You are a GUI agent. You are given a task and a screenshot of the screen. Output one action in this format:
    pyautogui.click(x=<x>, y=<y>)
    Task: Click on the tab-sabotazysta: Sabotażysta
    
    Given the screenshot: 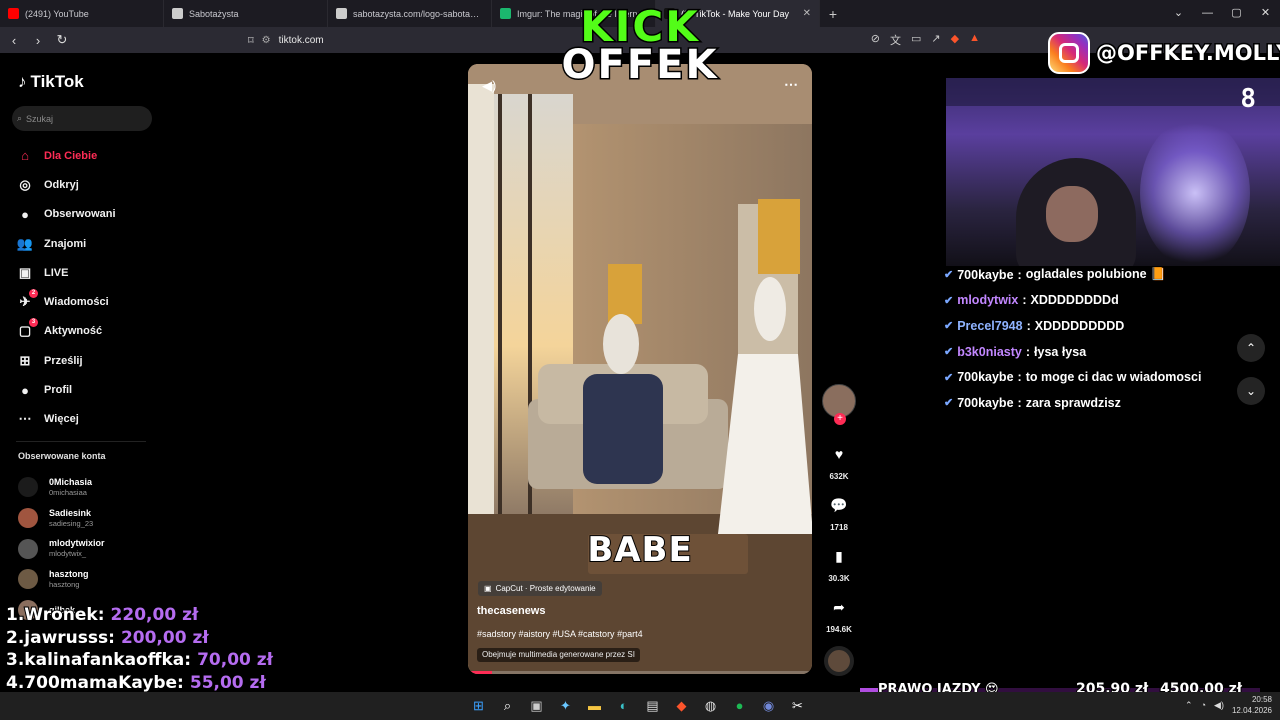 What is the action you would take?
    pyautogui.click(x=246, y=13)
    